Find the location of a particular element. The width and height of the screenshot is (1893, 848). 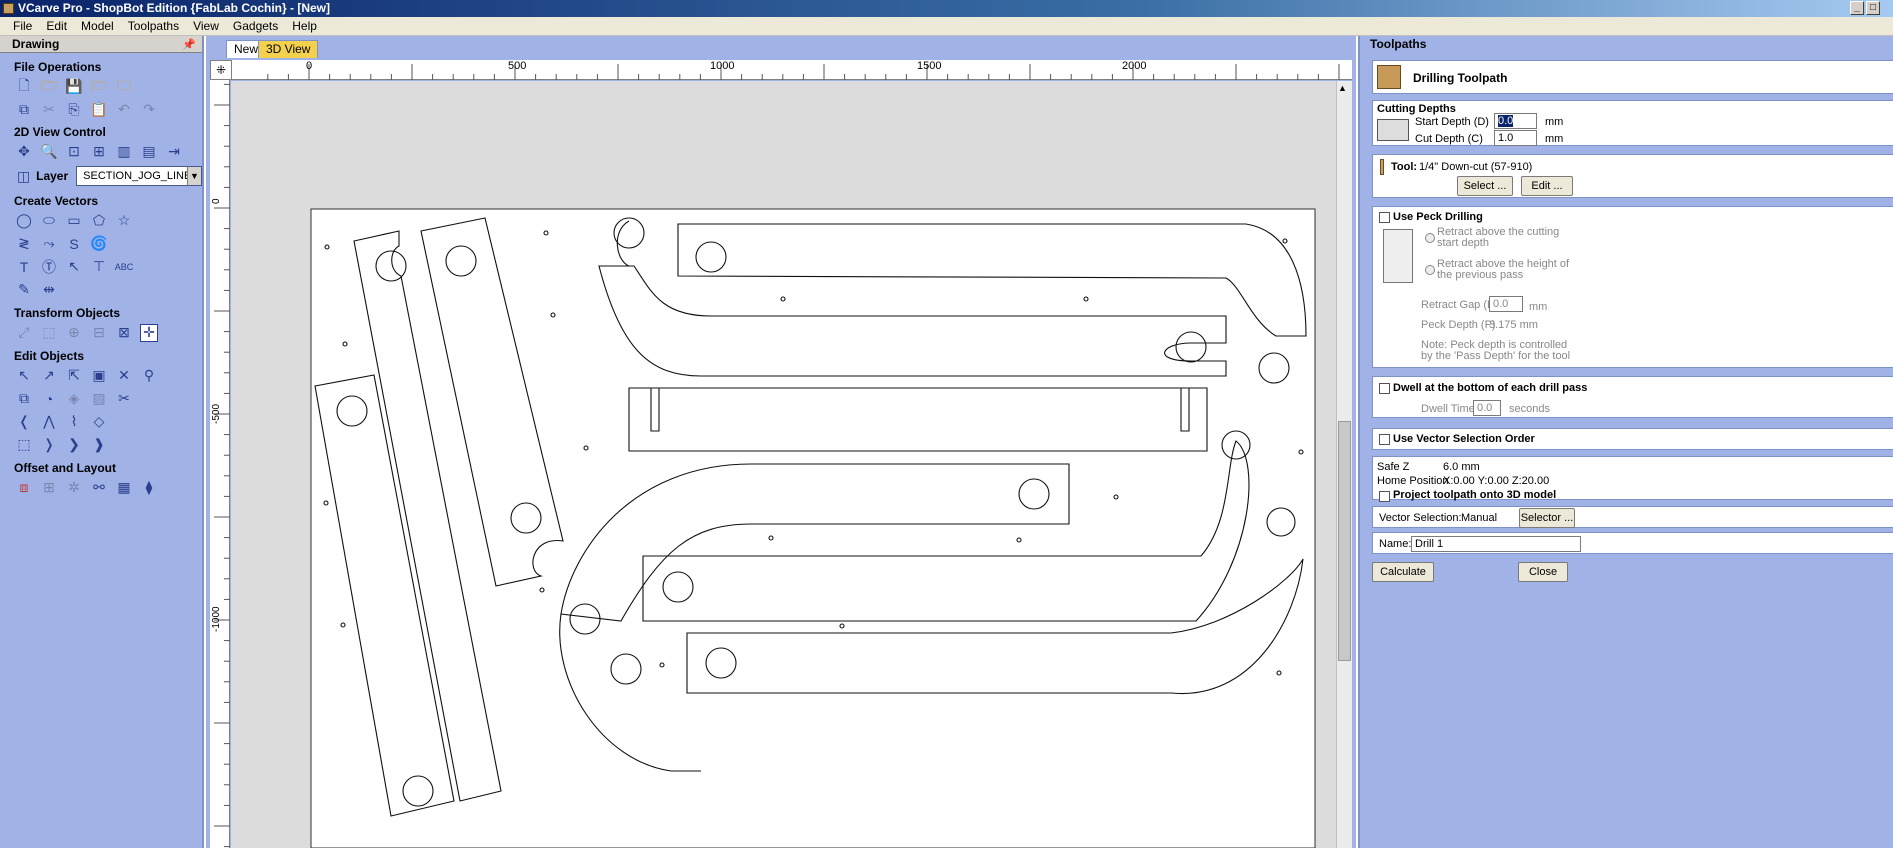

text-icon: T is located at coordinates (24, 267).